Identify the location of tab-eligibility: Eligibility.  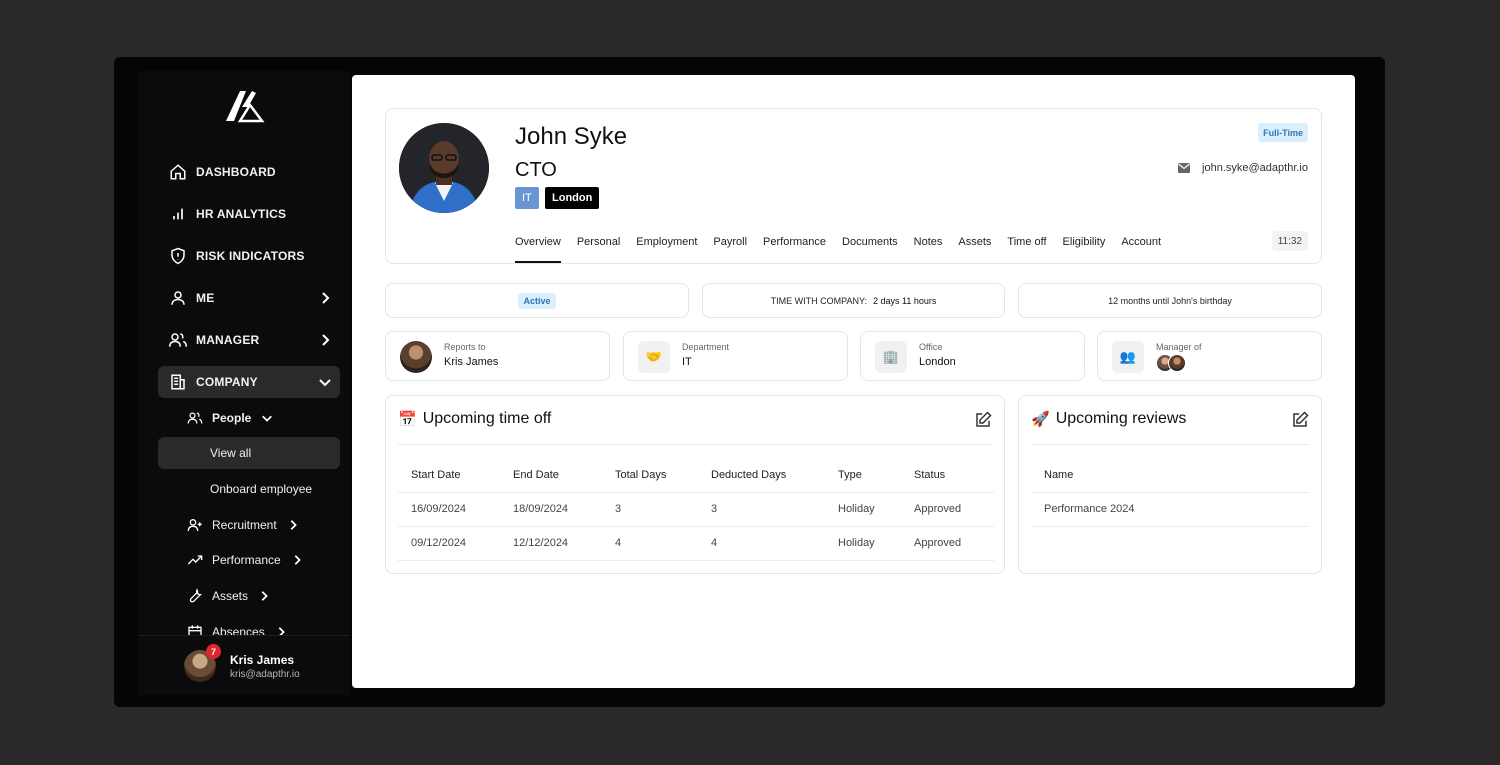
(1084, 249).